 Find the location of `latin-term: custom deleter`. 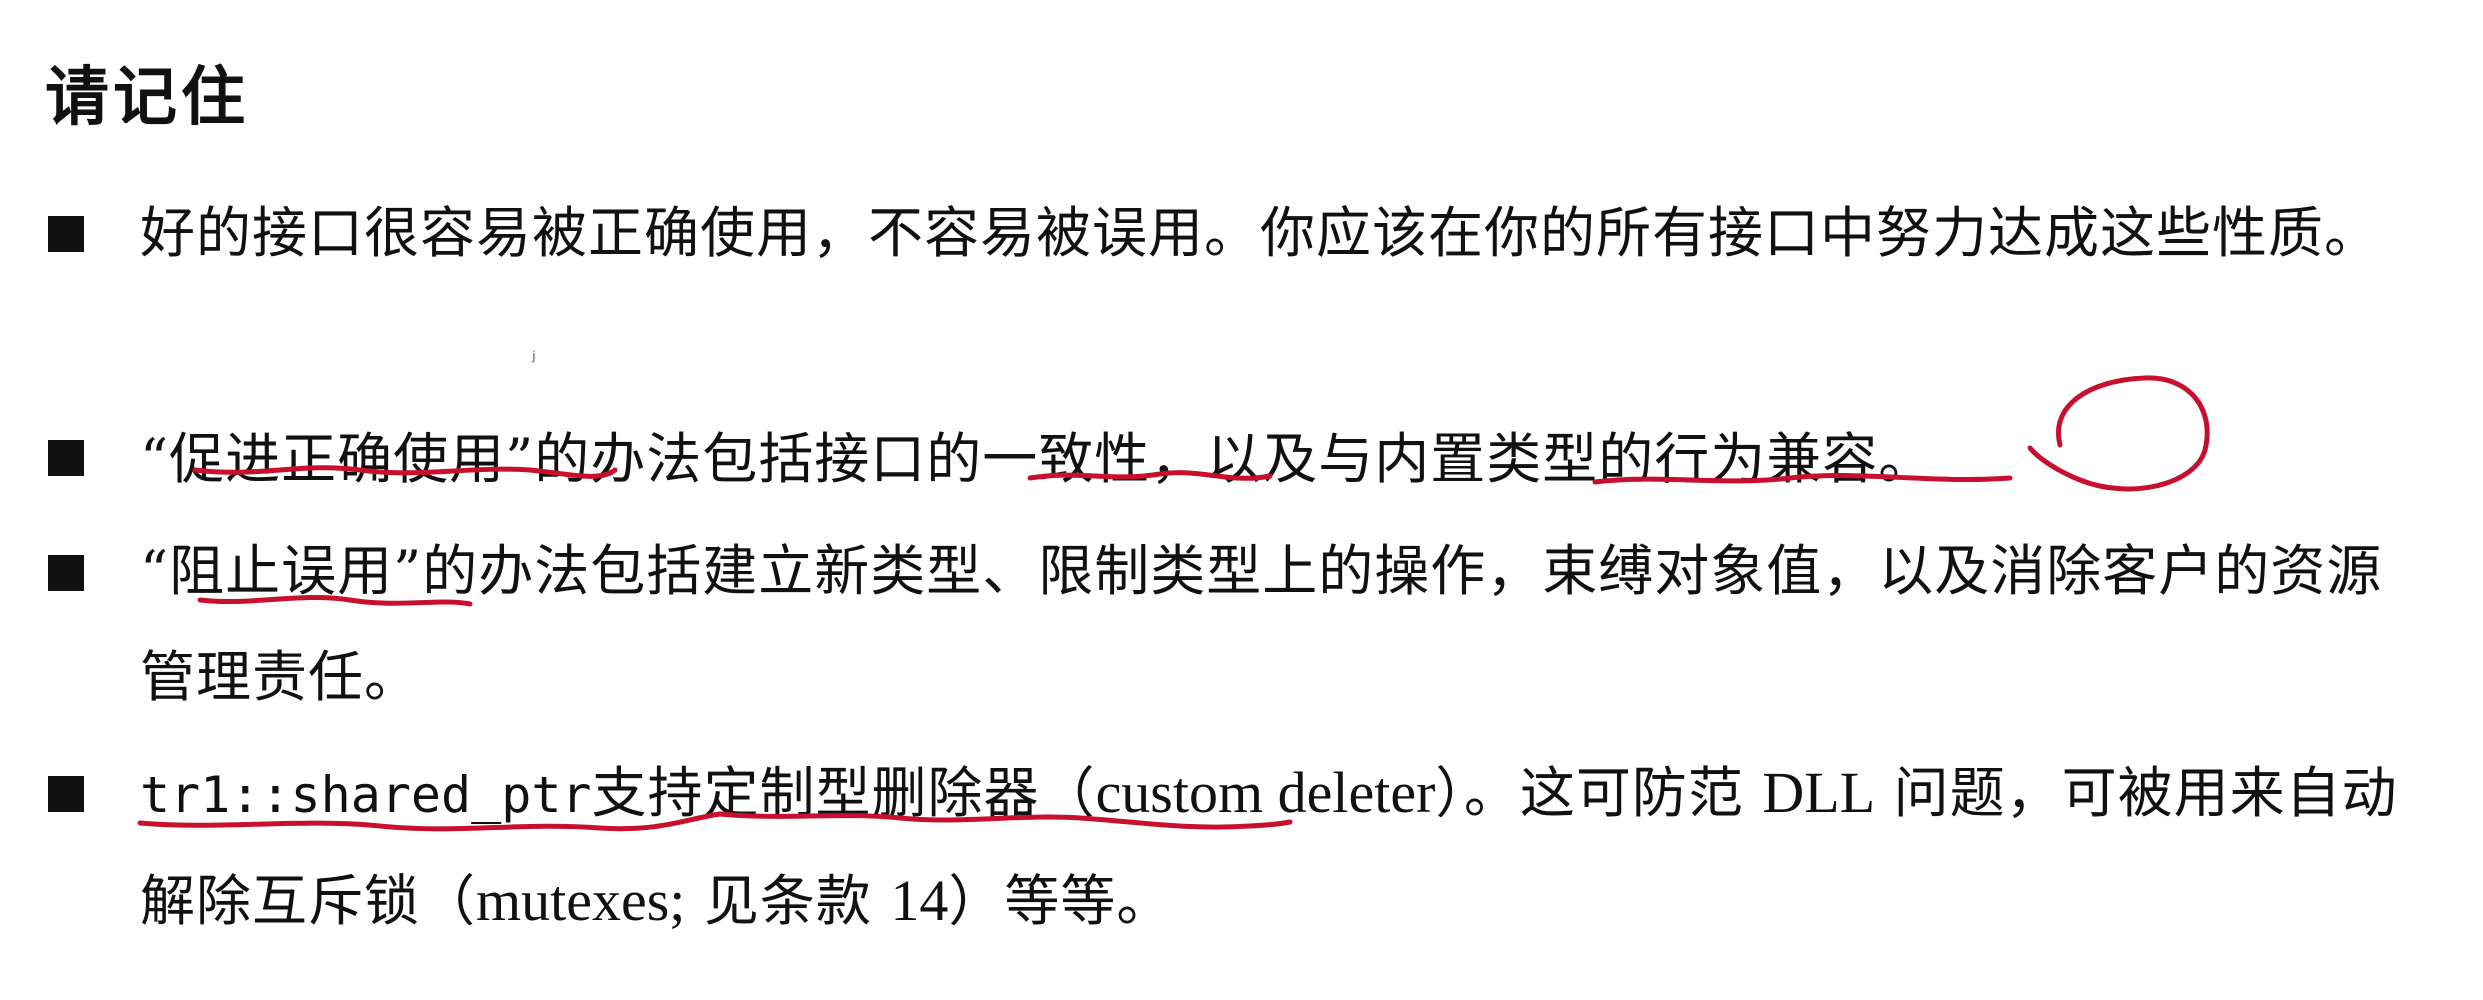

latin-term: custom deleter is located at coordinates (1265, 792).